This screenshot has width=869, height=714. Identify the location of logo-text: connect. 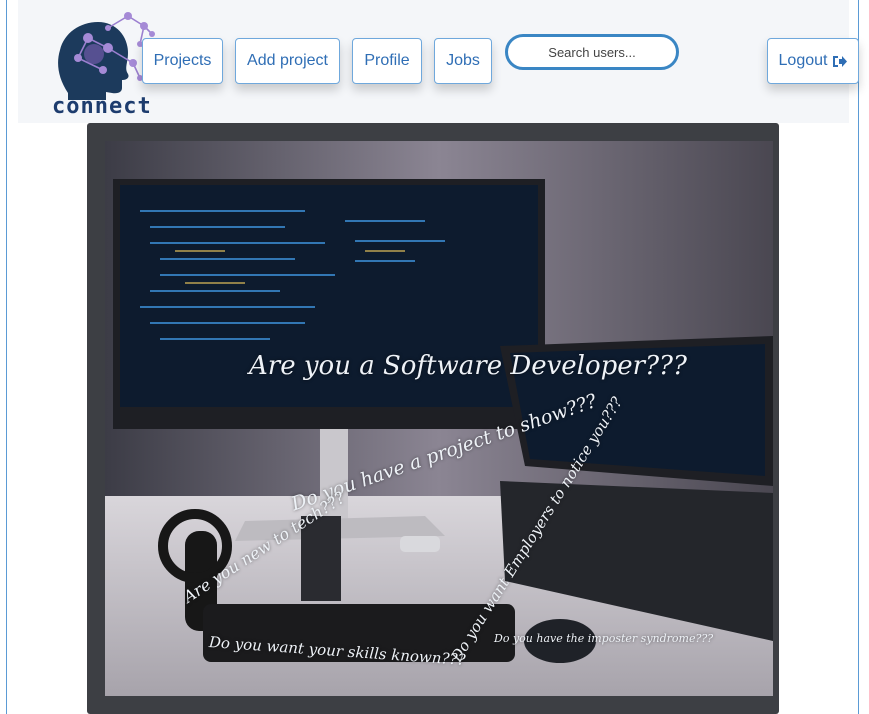
(102, 106).